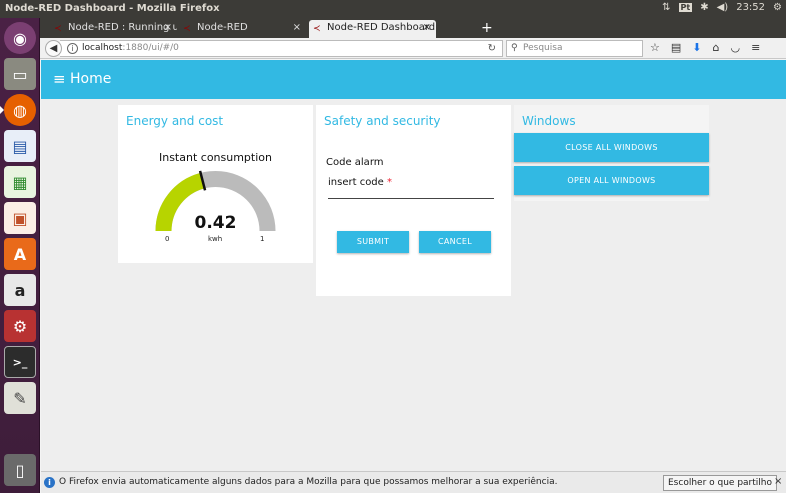 The image size is (786, 493). What do you see at coordinates (91, 79) in the screenshot?
I see `page-title: Home` at bounding box center [91, 79].